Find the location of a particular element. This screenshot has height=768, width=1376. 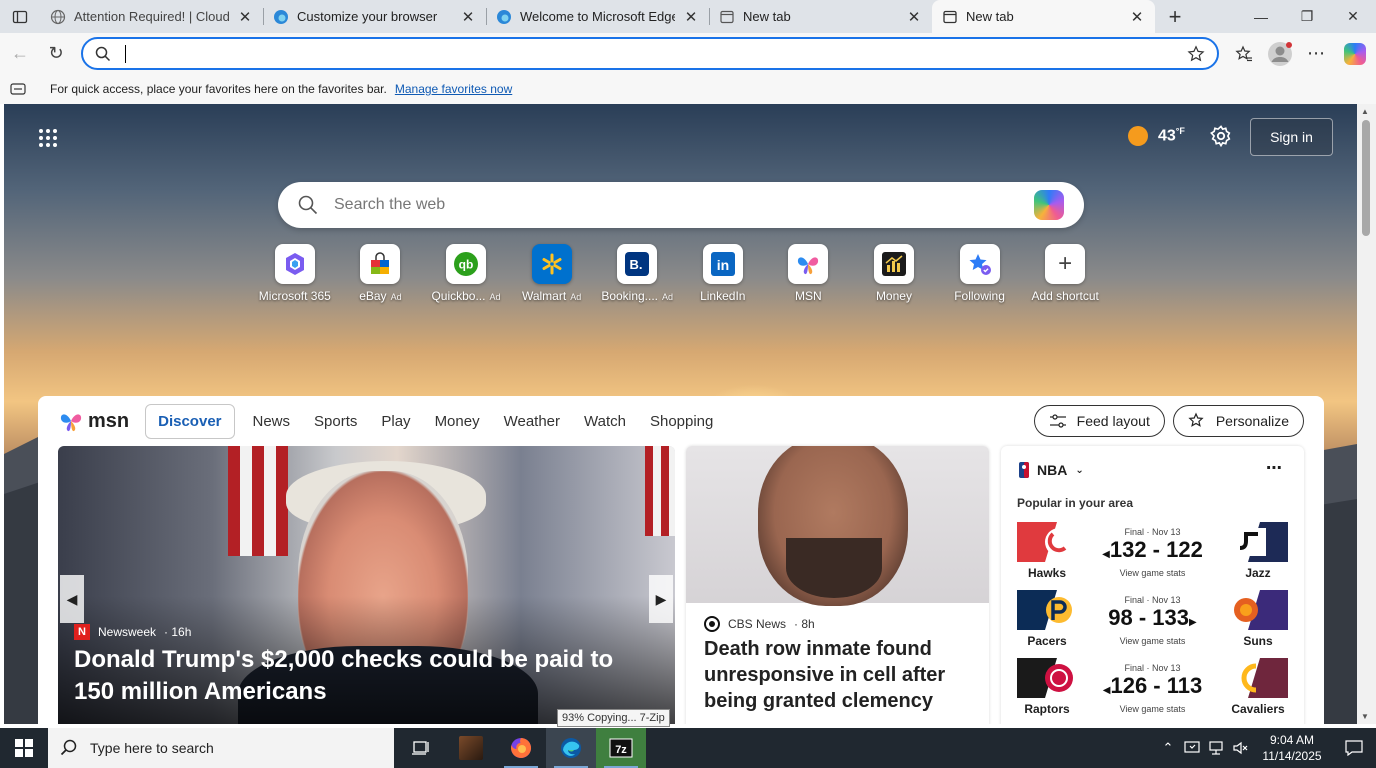

shortcut-add: + Add shortcut is located at coordinates (1065, 273).